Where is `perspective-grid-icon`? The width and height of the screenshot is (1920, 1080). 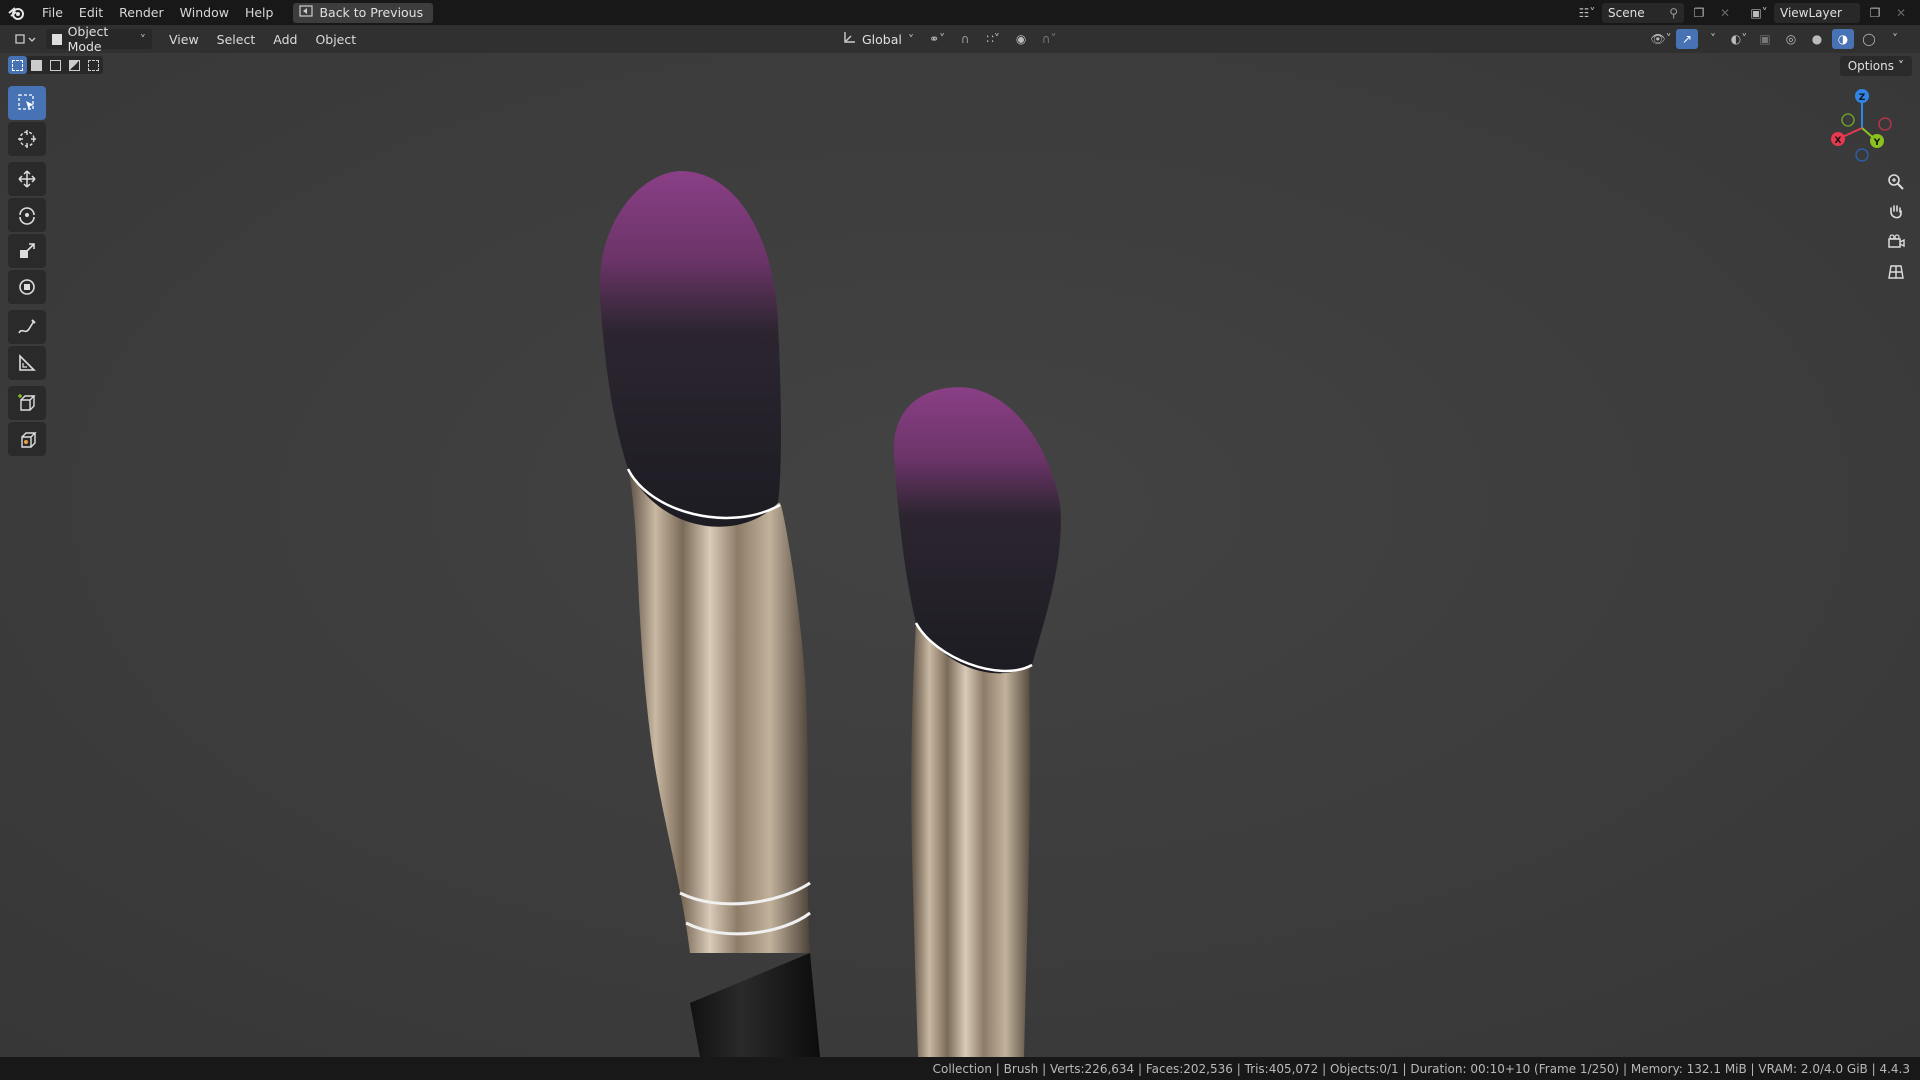 perspective-grid-icon is located at coordinates (1896, 272).